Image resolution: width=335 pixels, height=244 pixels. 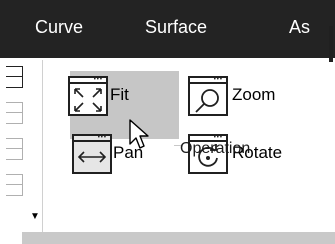 What do you see at coordinates (88, 96) in the screenshot?
I see `fit-icon: •••` at bounding box center [88, 96].